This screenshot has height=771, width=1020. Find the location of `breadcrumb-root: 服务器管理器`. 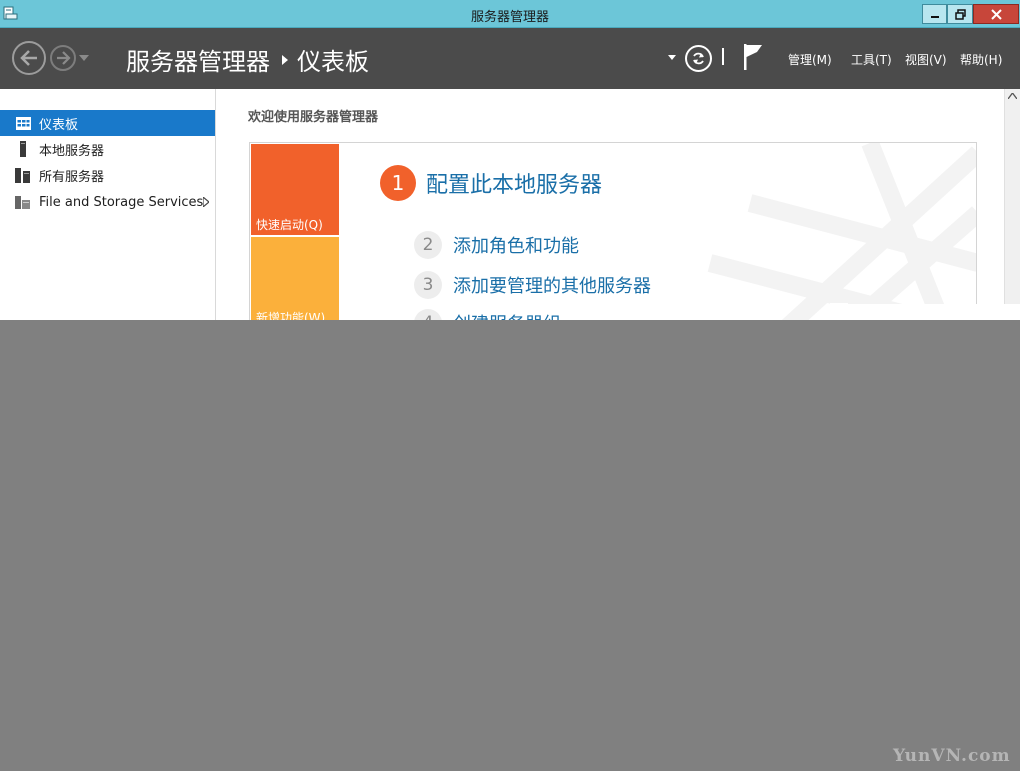

breadcrumb-root: 服务器管理器 is located at coordinates (198, 59).